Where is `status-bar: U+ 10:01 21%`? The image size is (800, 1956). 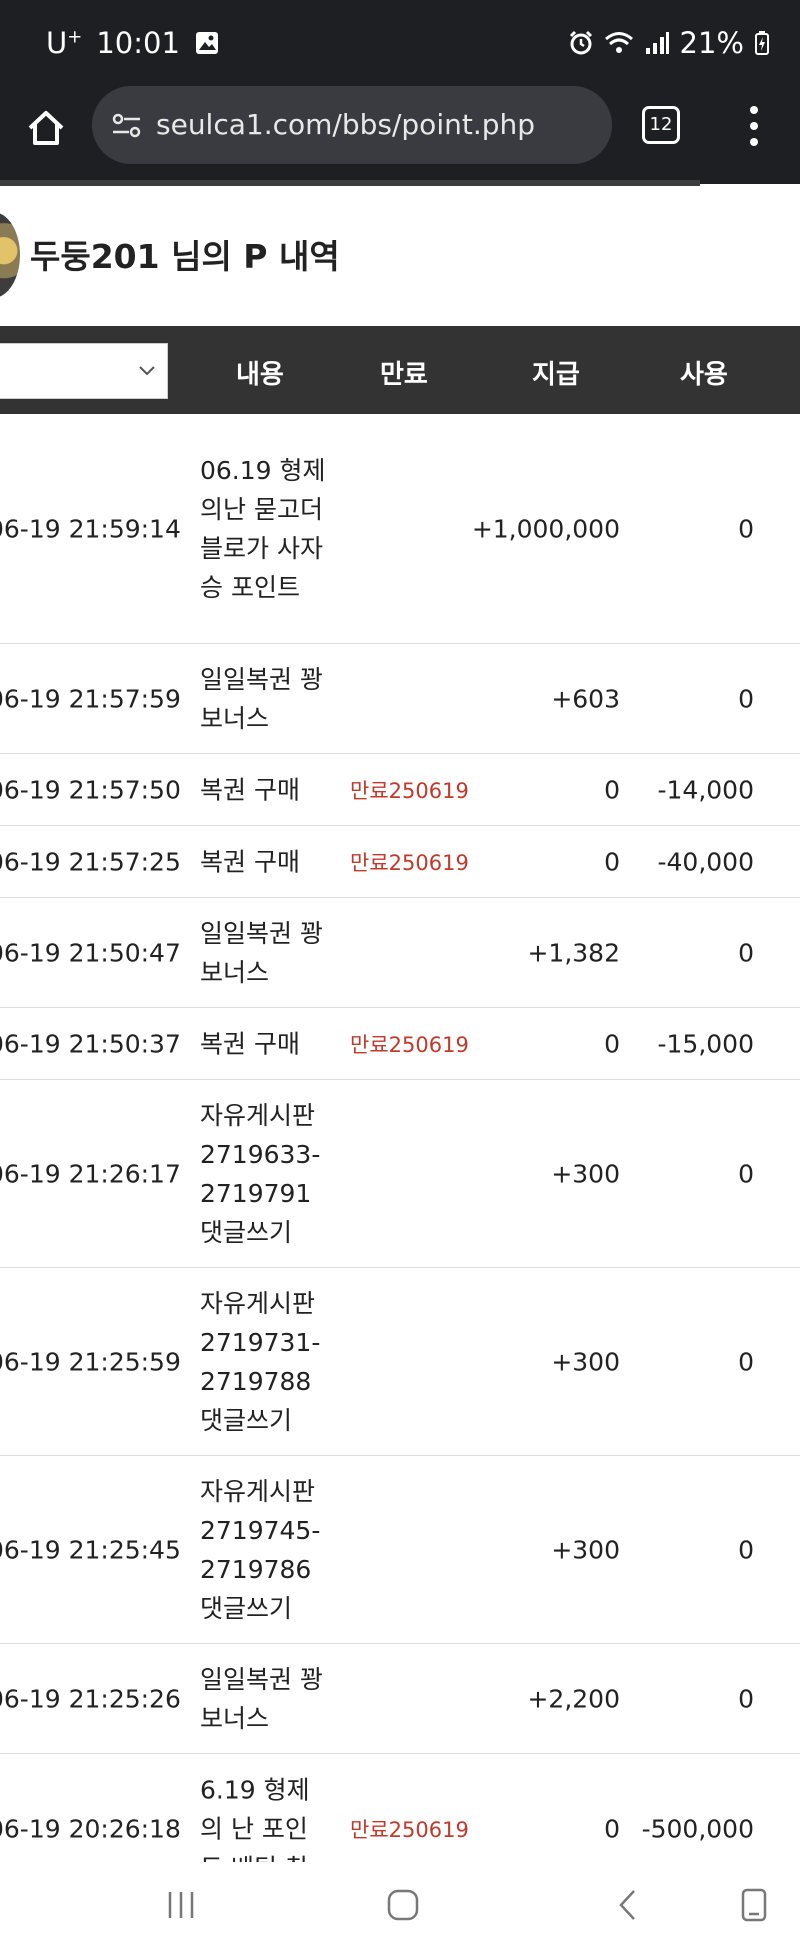
status-bar: U+ 10:01 21% is located at coordinates (400, 43).